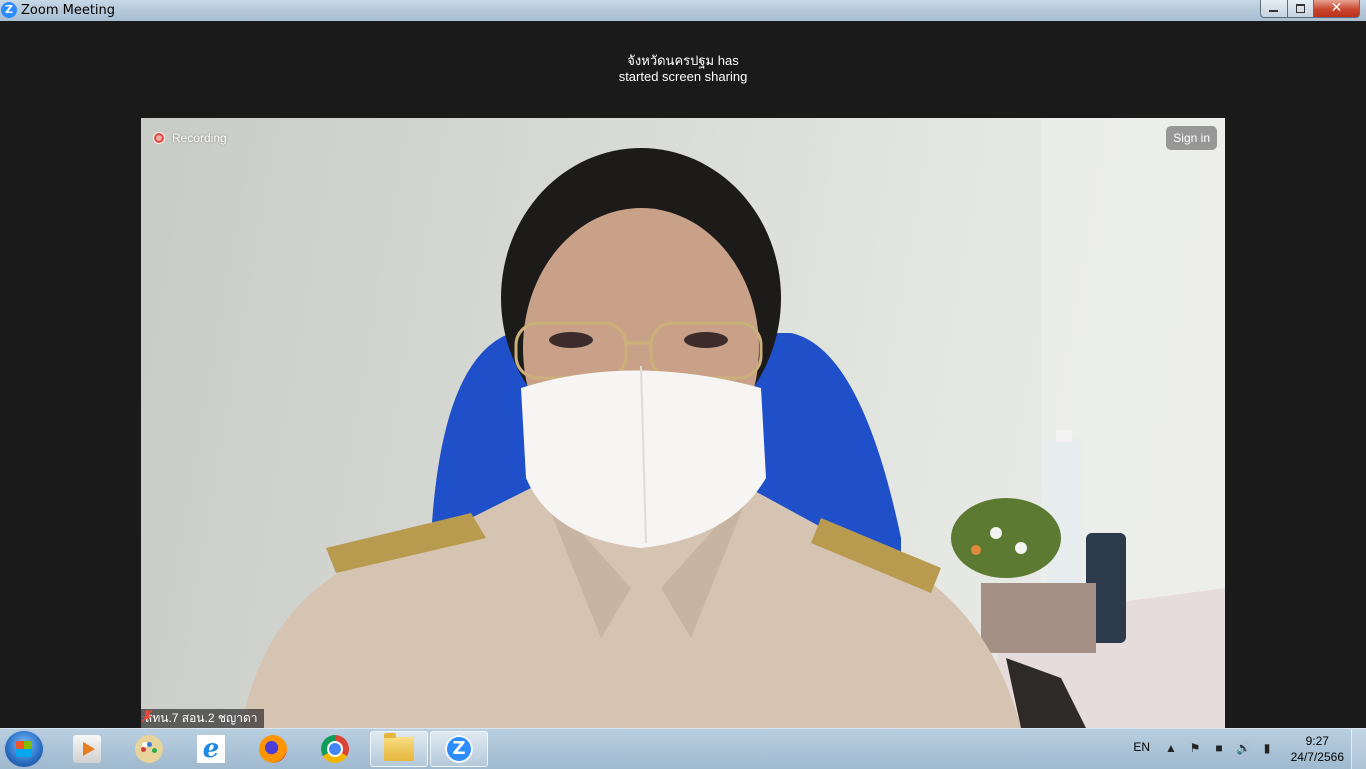 The width and height of the screenshot is (1366, 769). I want to click on system-tray: EN ▲ ⚑ ■ 🔊 ▮ 9:27 24/7/2566, so click(1236, 749).